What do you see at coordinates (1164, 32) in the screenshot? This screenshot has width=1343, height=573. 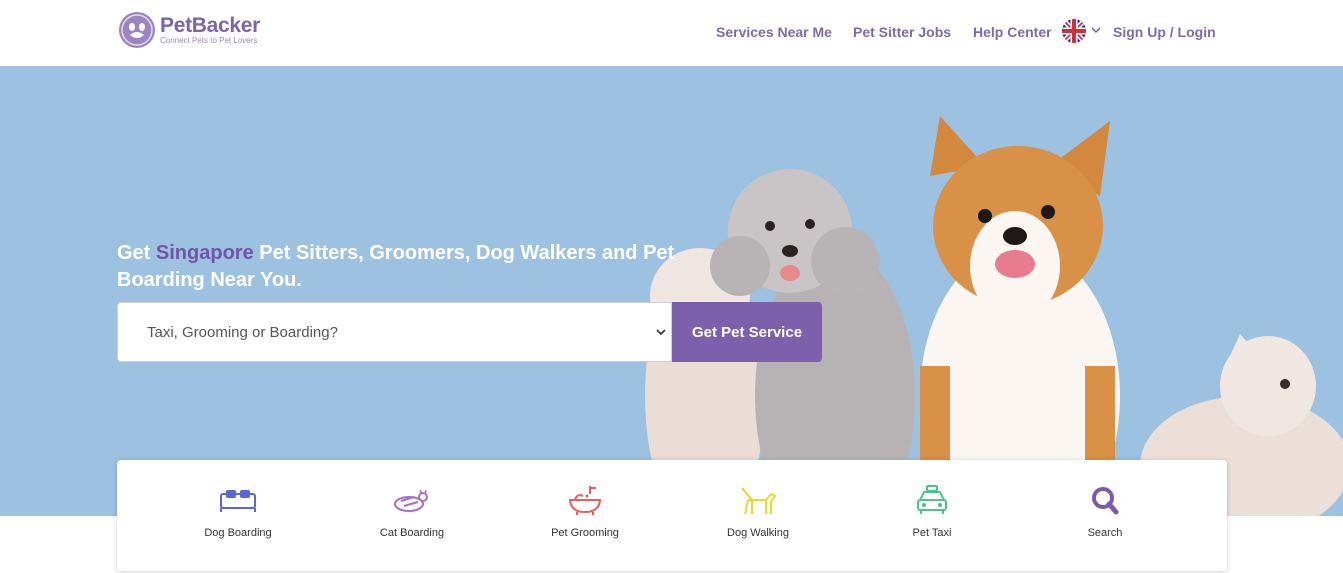 I see `nav-sign-up-login: Sign Up / Login` at bounding box center [1164, 32].